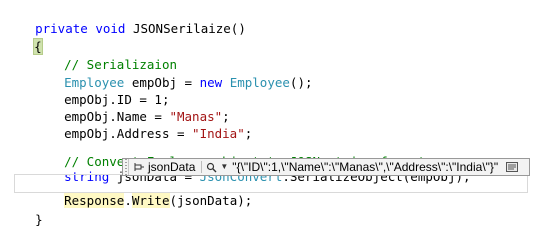  Describe the element at coordinates (1, 106) in the screenshot. I see `editor-gutter` at that location.